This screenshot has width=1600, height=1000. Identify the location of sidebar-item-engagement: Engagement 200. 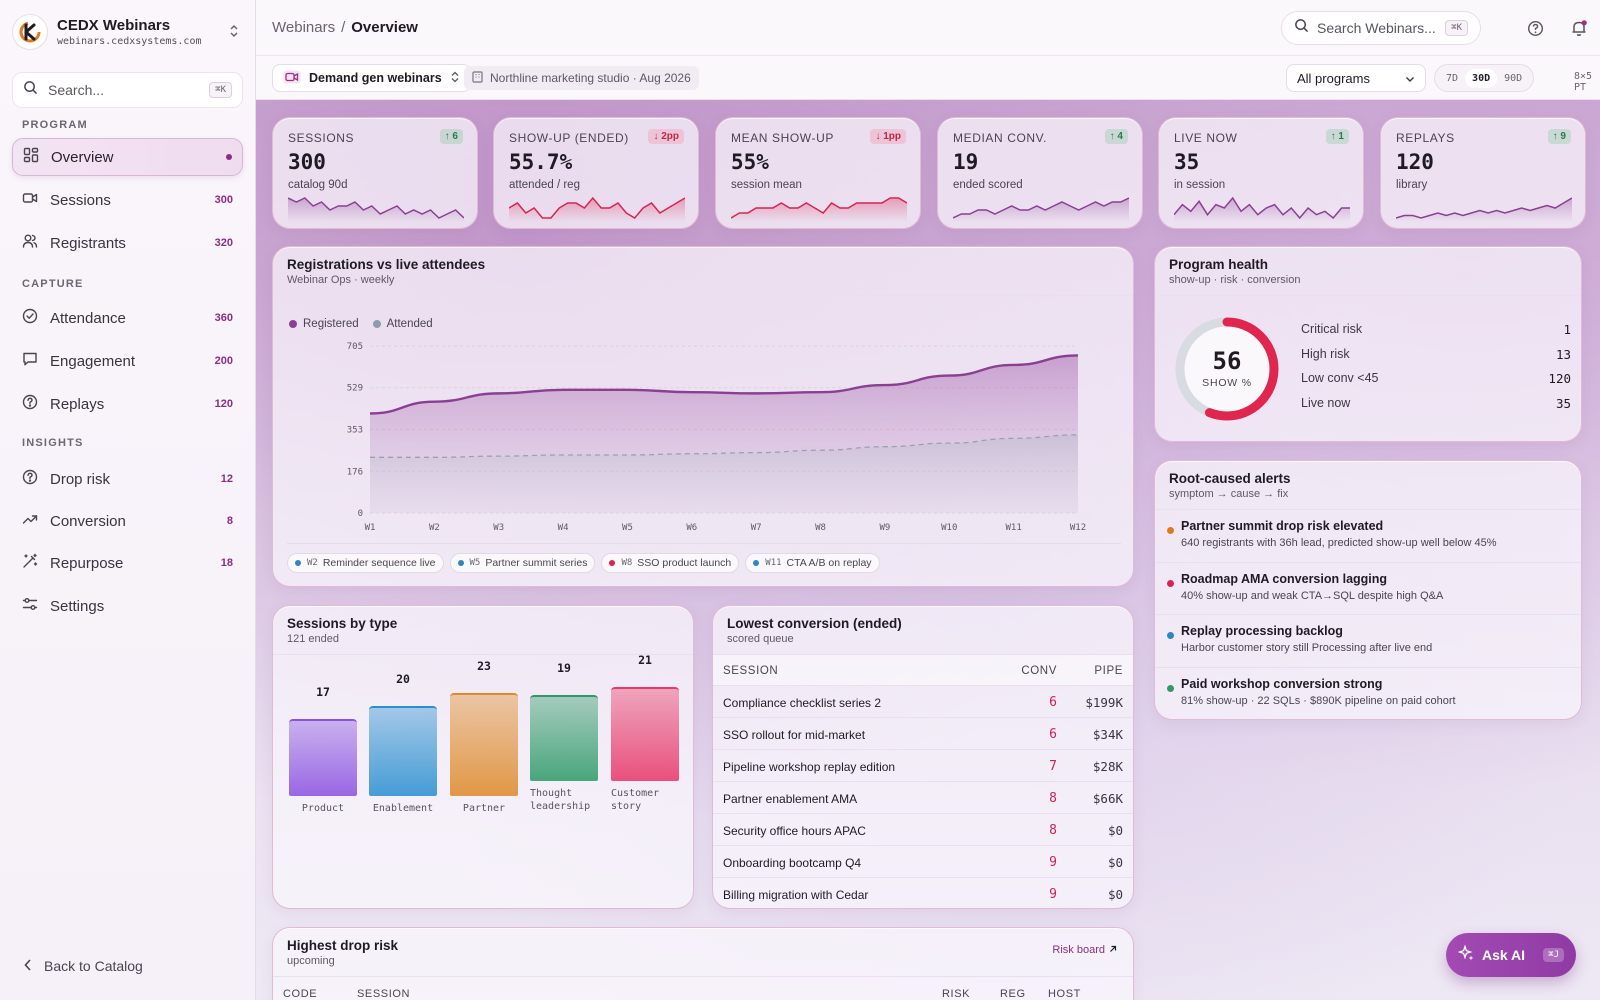
(127, 361).